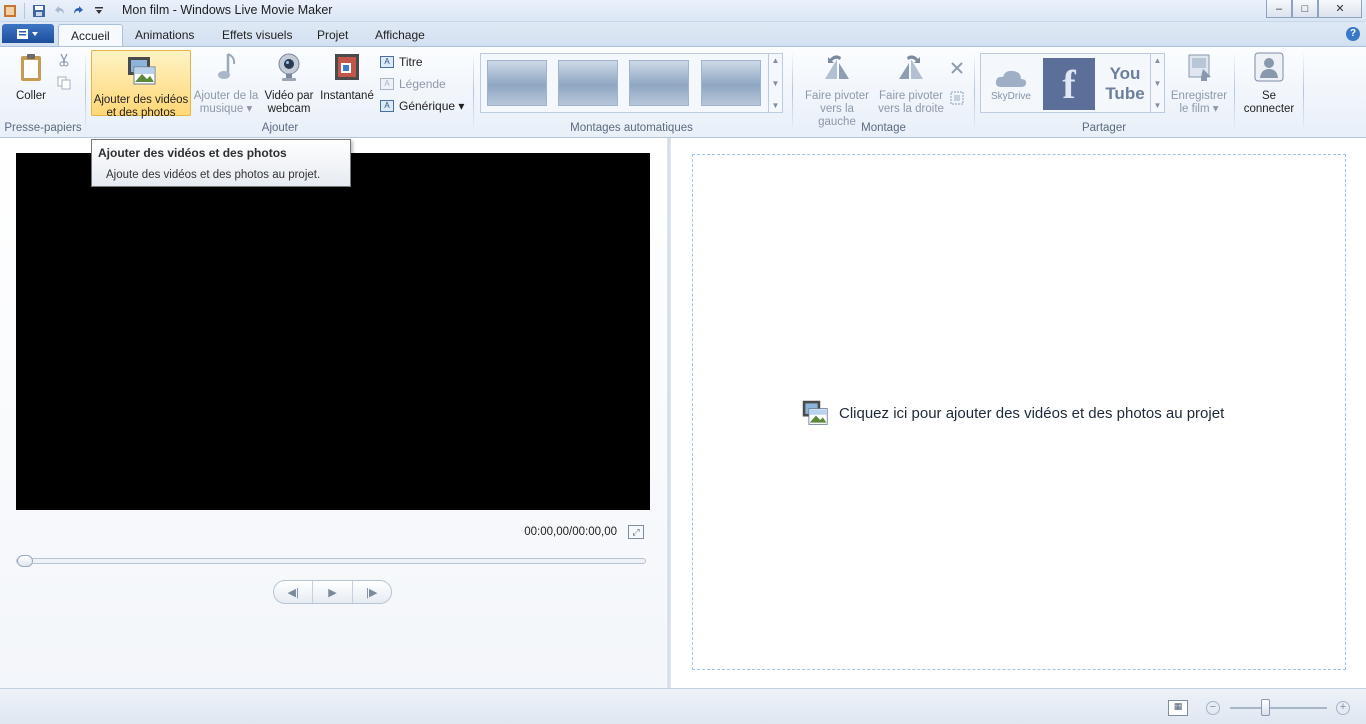 The image size is (1366, 724). I want to click on rotate-right-button: Faire pivoter vers la droite, so click(911, 84).